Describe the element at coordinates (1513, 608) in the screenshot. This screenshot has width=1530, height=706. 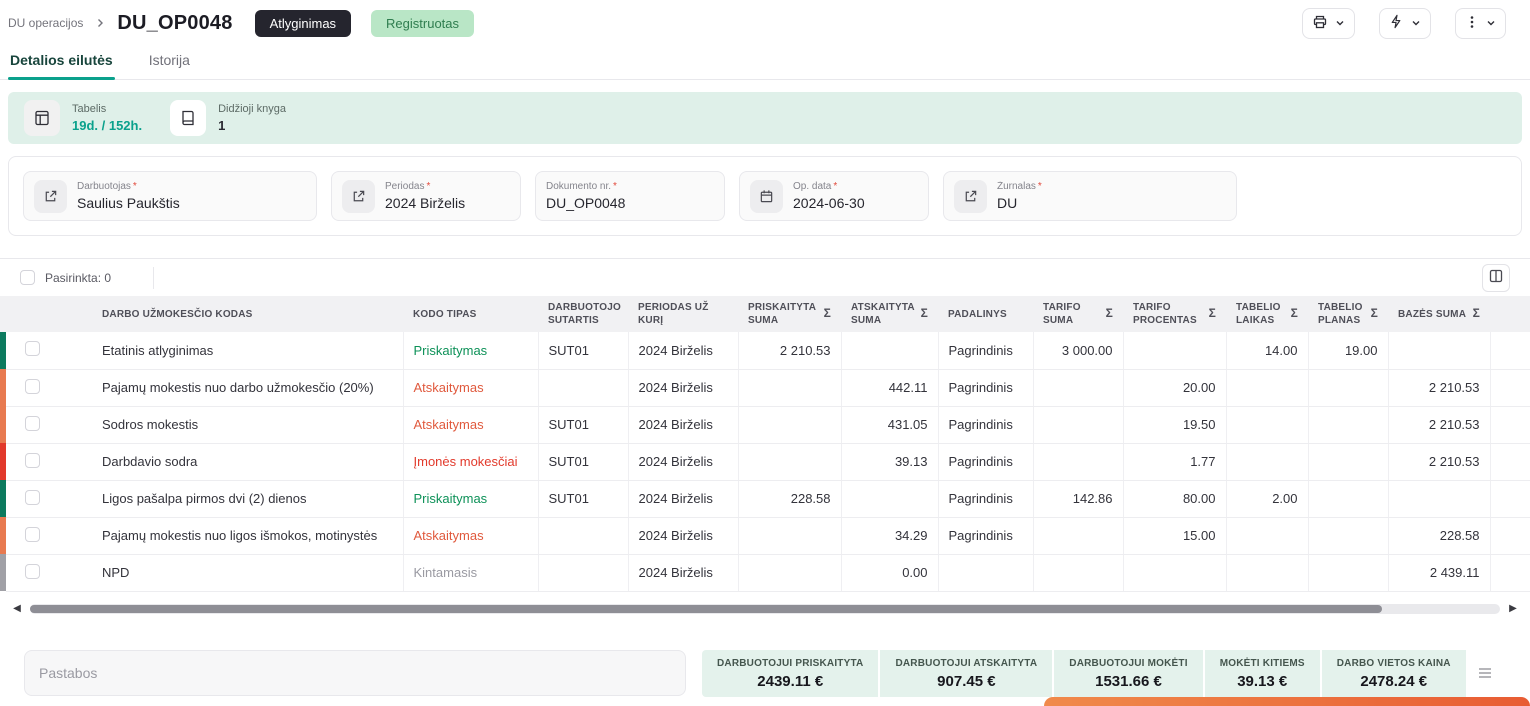
I see `scroll-right-arrow: ▶` at that location.